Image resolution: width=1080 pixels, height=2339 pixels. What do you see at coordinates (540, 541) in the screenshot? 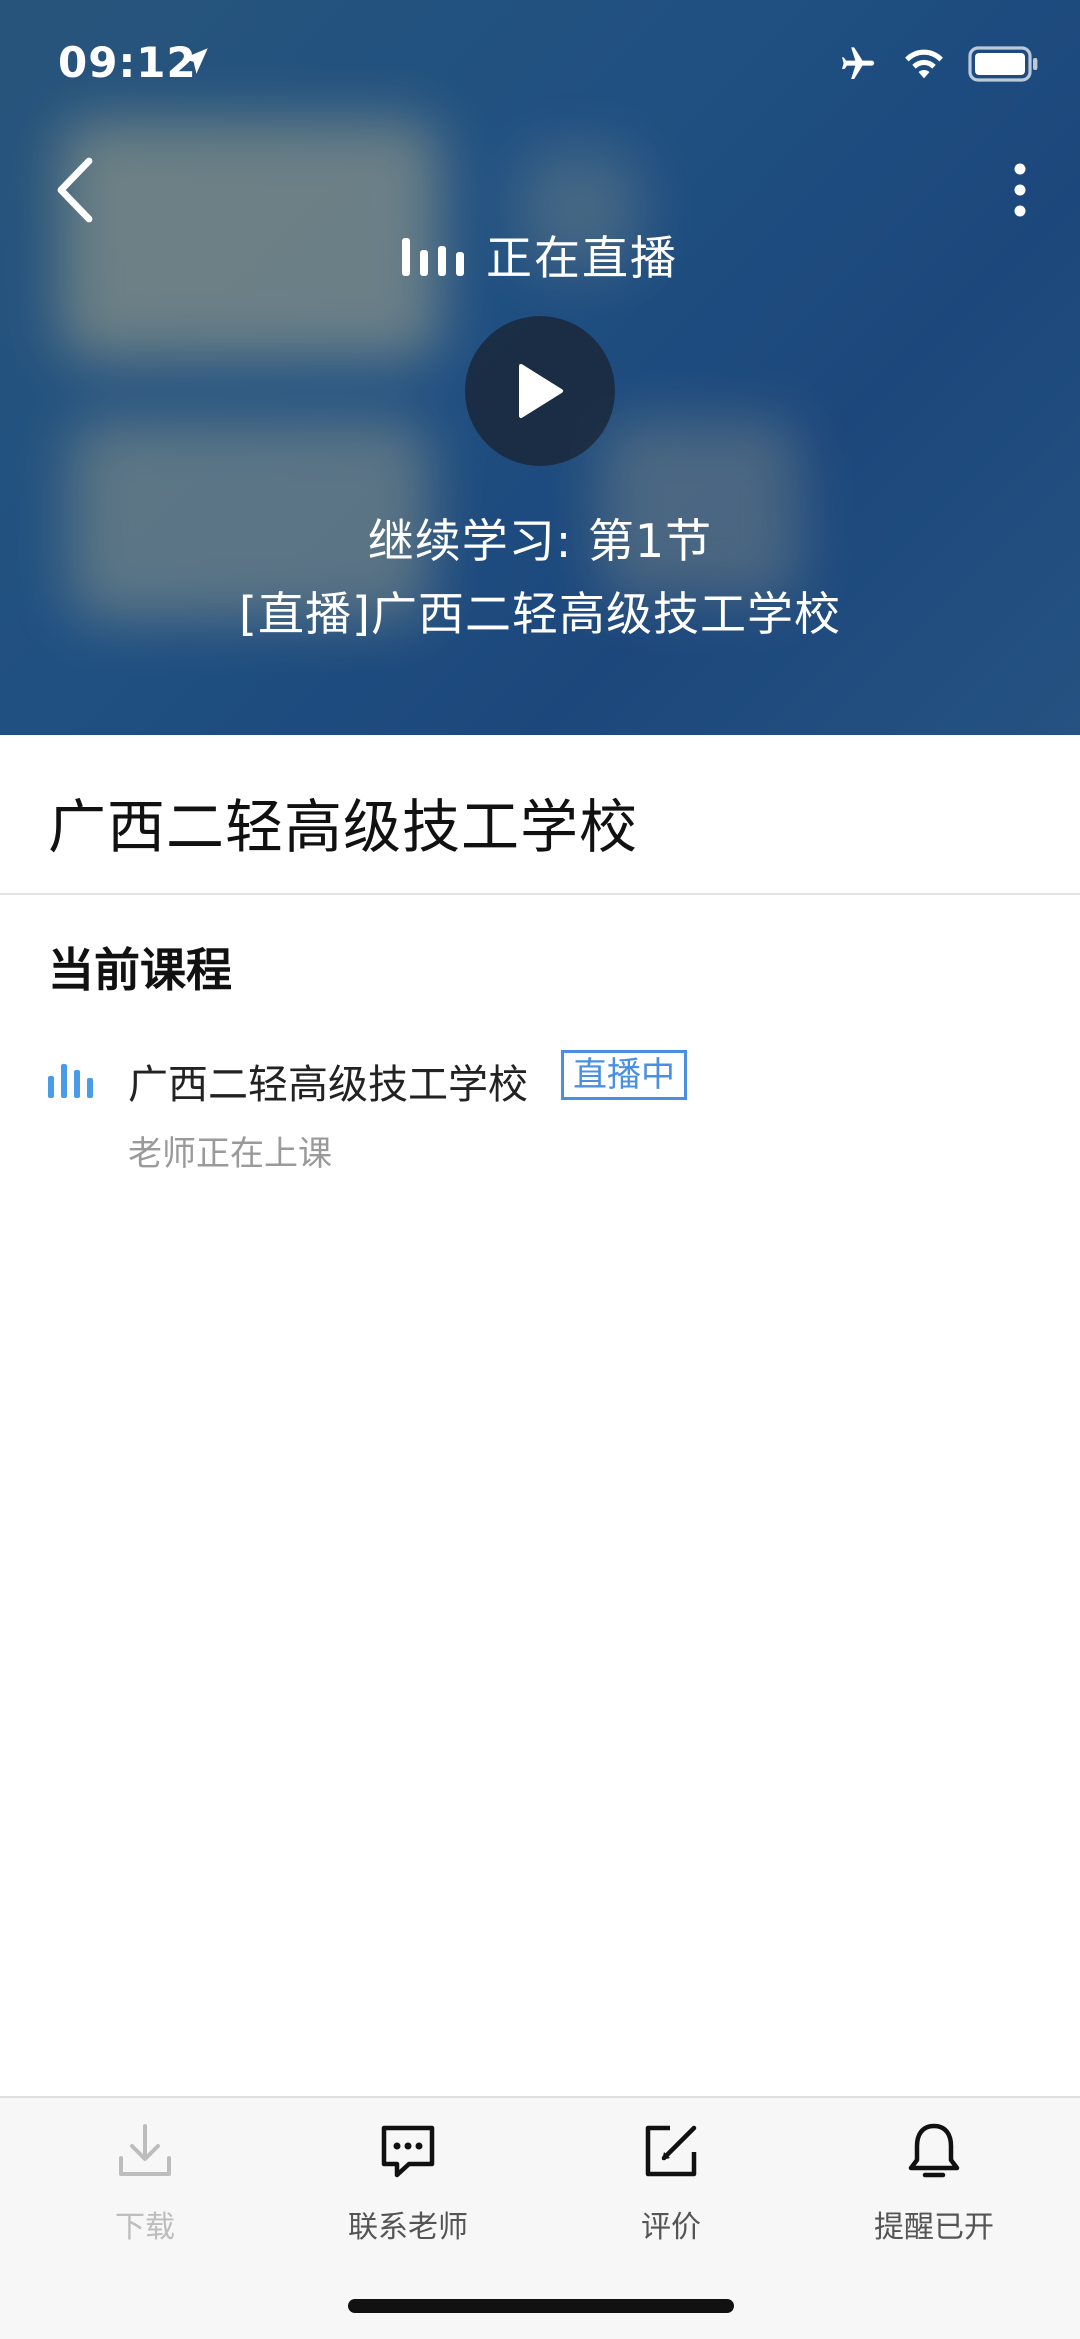
I see `continue-learning-label: 继续学习: 第1节` at bounding box center [540, 541].